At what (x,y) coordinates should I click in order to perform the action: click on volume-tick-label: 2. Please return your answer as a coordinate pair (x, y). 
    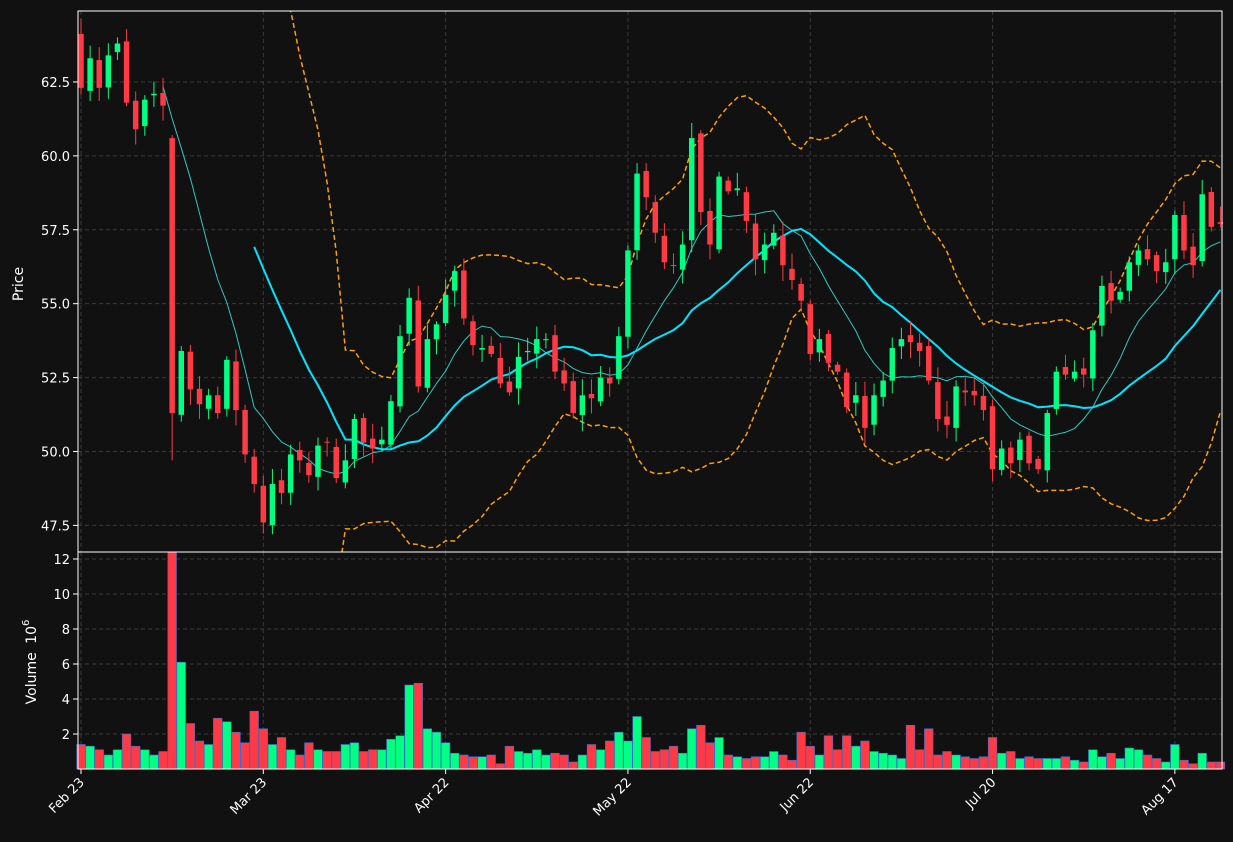
    Looking at the image, I should click on (66, 735).